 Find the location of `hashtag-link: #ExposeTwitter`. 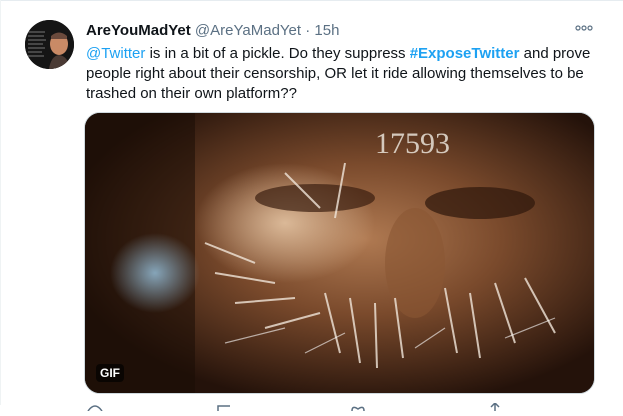

hashtag-link: #ExposeTwitter is located at coordinates (465, 53).